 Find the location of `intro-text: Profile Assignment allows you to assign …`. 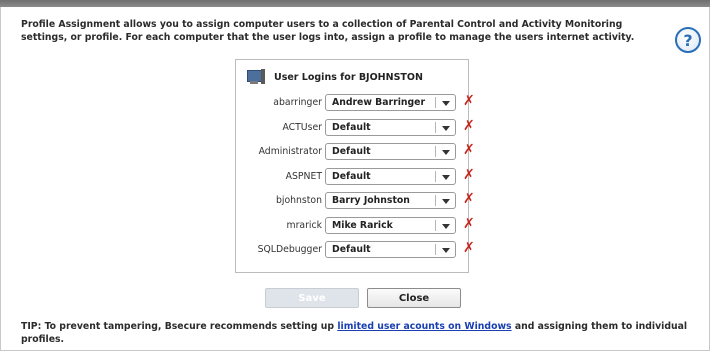

intro-text: Profile Assignment allows you to assign … is located at coordinates (328, 31).